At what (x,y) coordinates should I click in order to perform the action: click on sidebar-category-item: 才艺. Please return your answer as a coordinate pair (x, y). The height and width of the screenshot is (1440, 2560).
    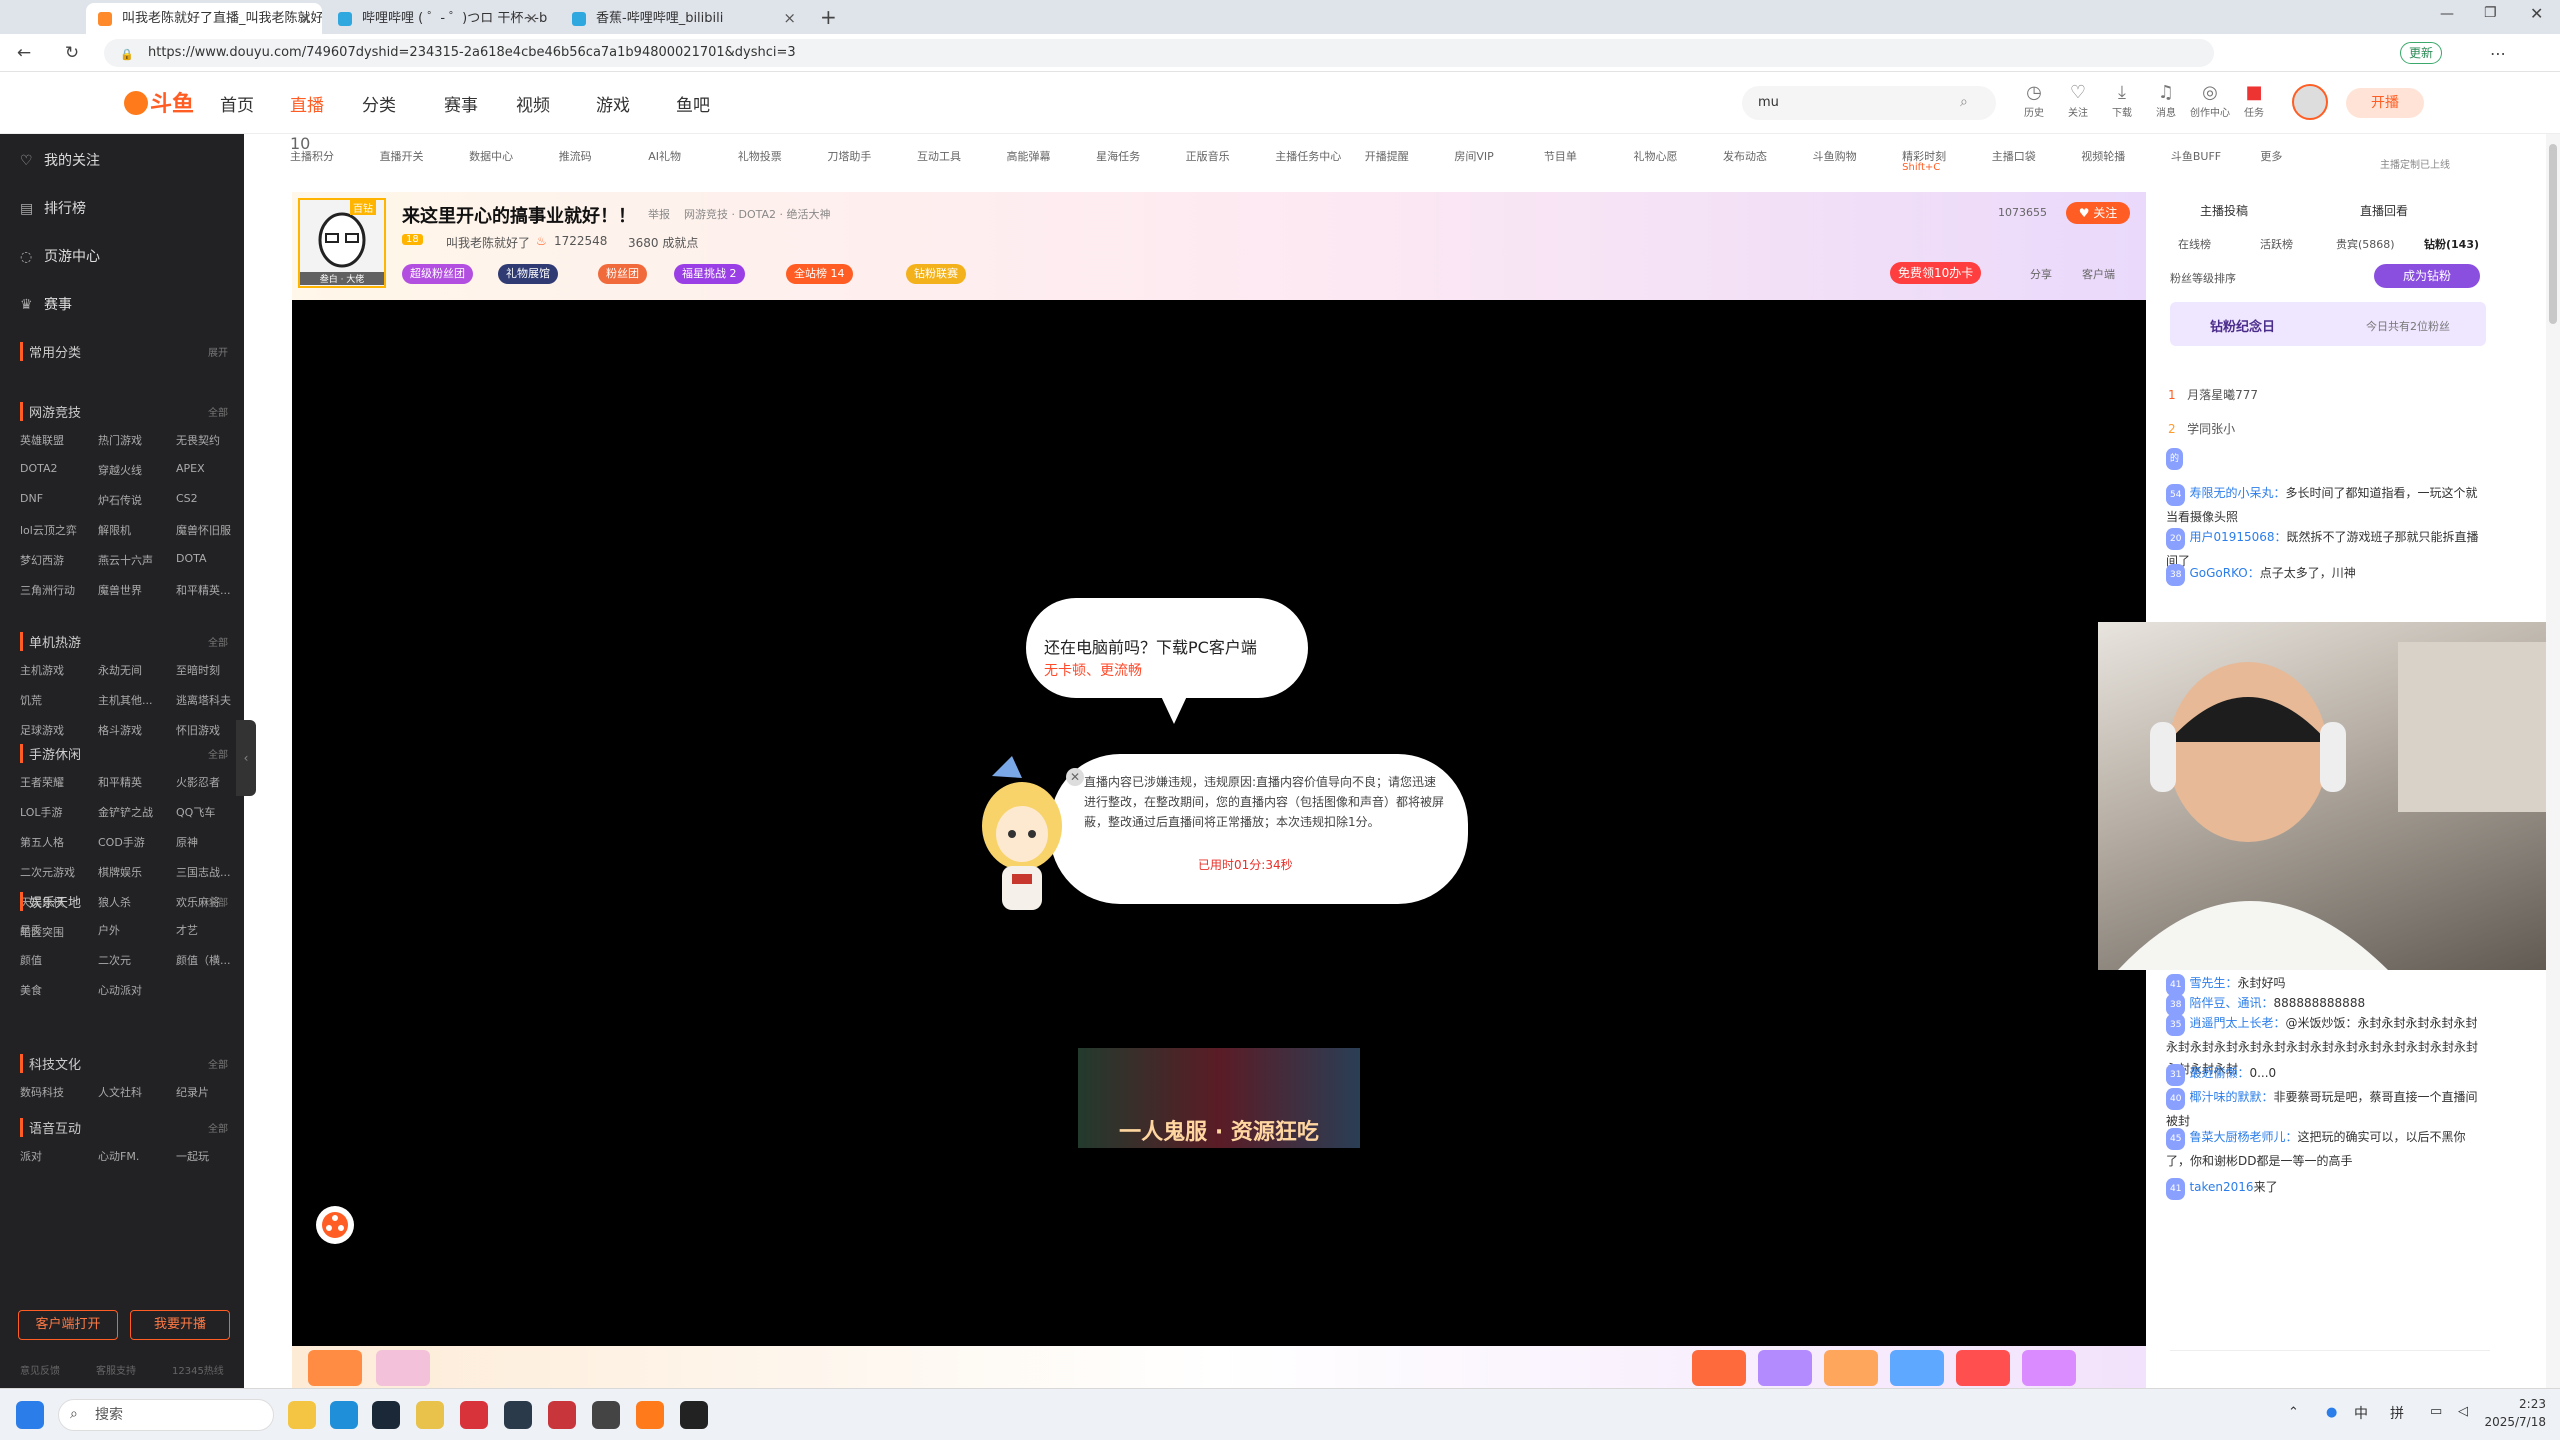
    Looking at the image, I should click on (187, 930).